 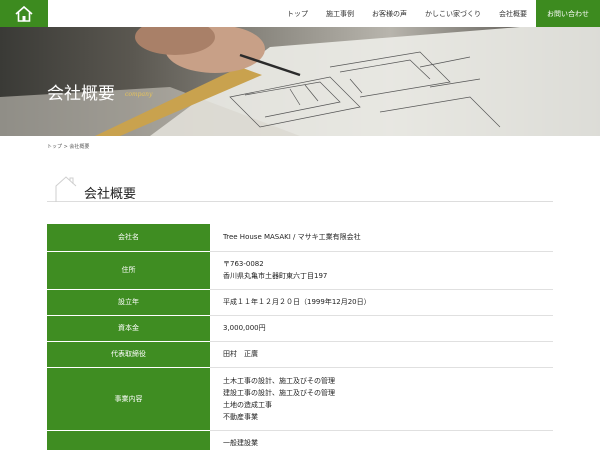 What do you see at coordinates (128, 440) in the screenshot?
I see `row-label` at bounding box center [128, 440].